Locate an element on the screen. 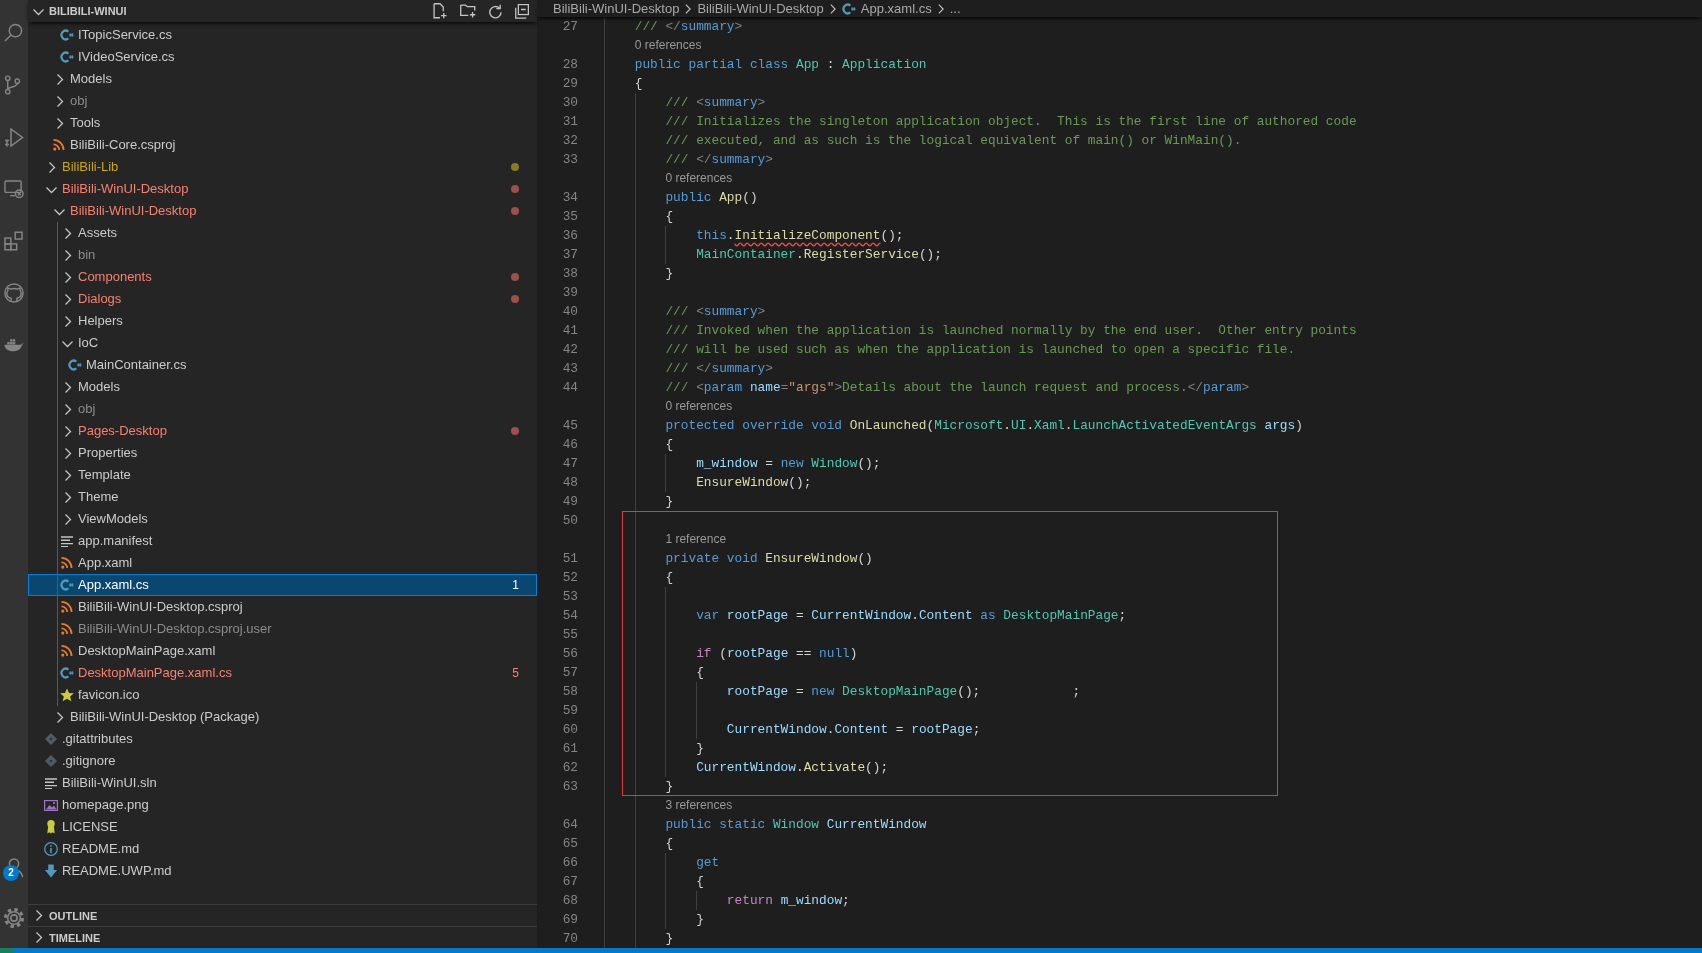 The height and width of the screenshot is (953, 1702). file-item: BiliBili-WinUI-Desktop.csproj is located at coordinates (282, 607).